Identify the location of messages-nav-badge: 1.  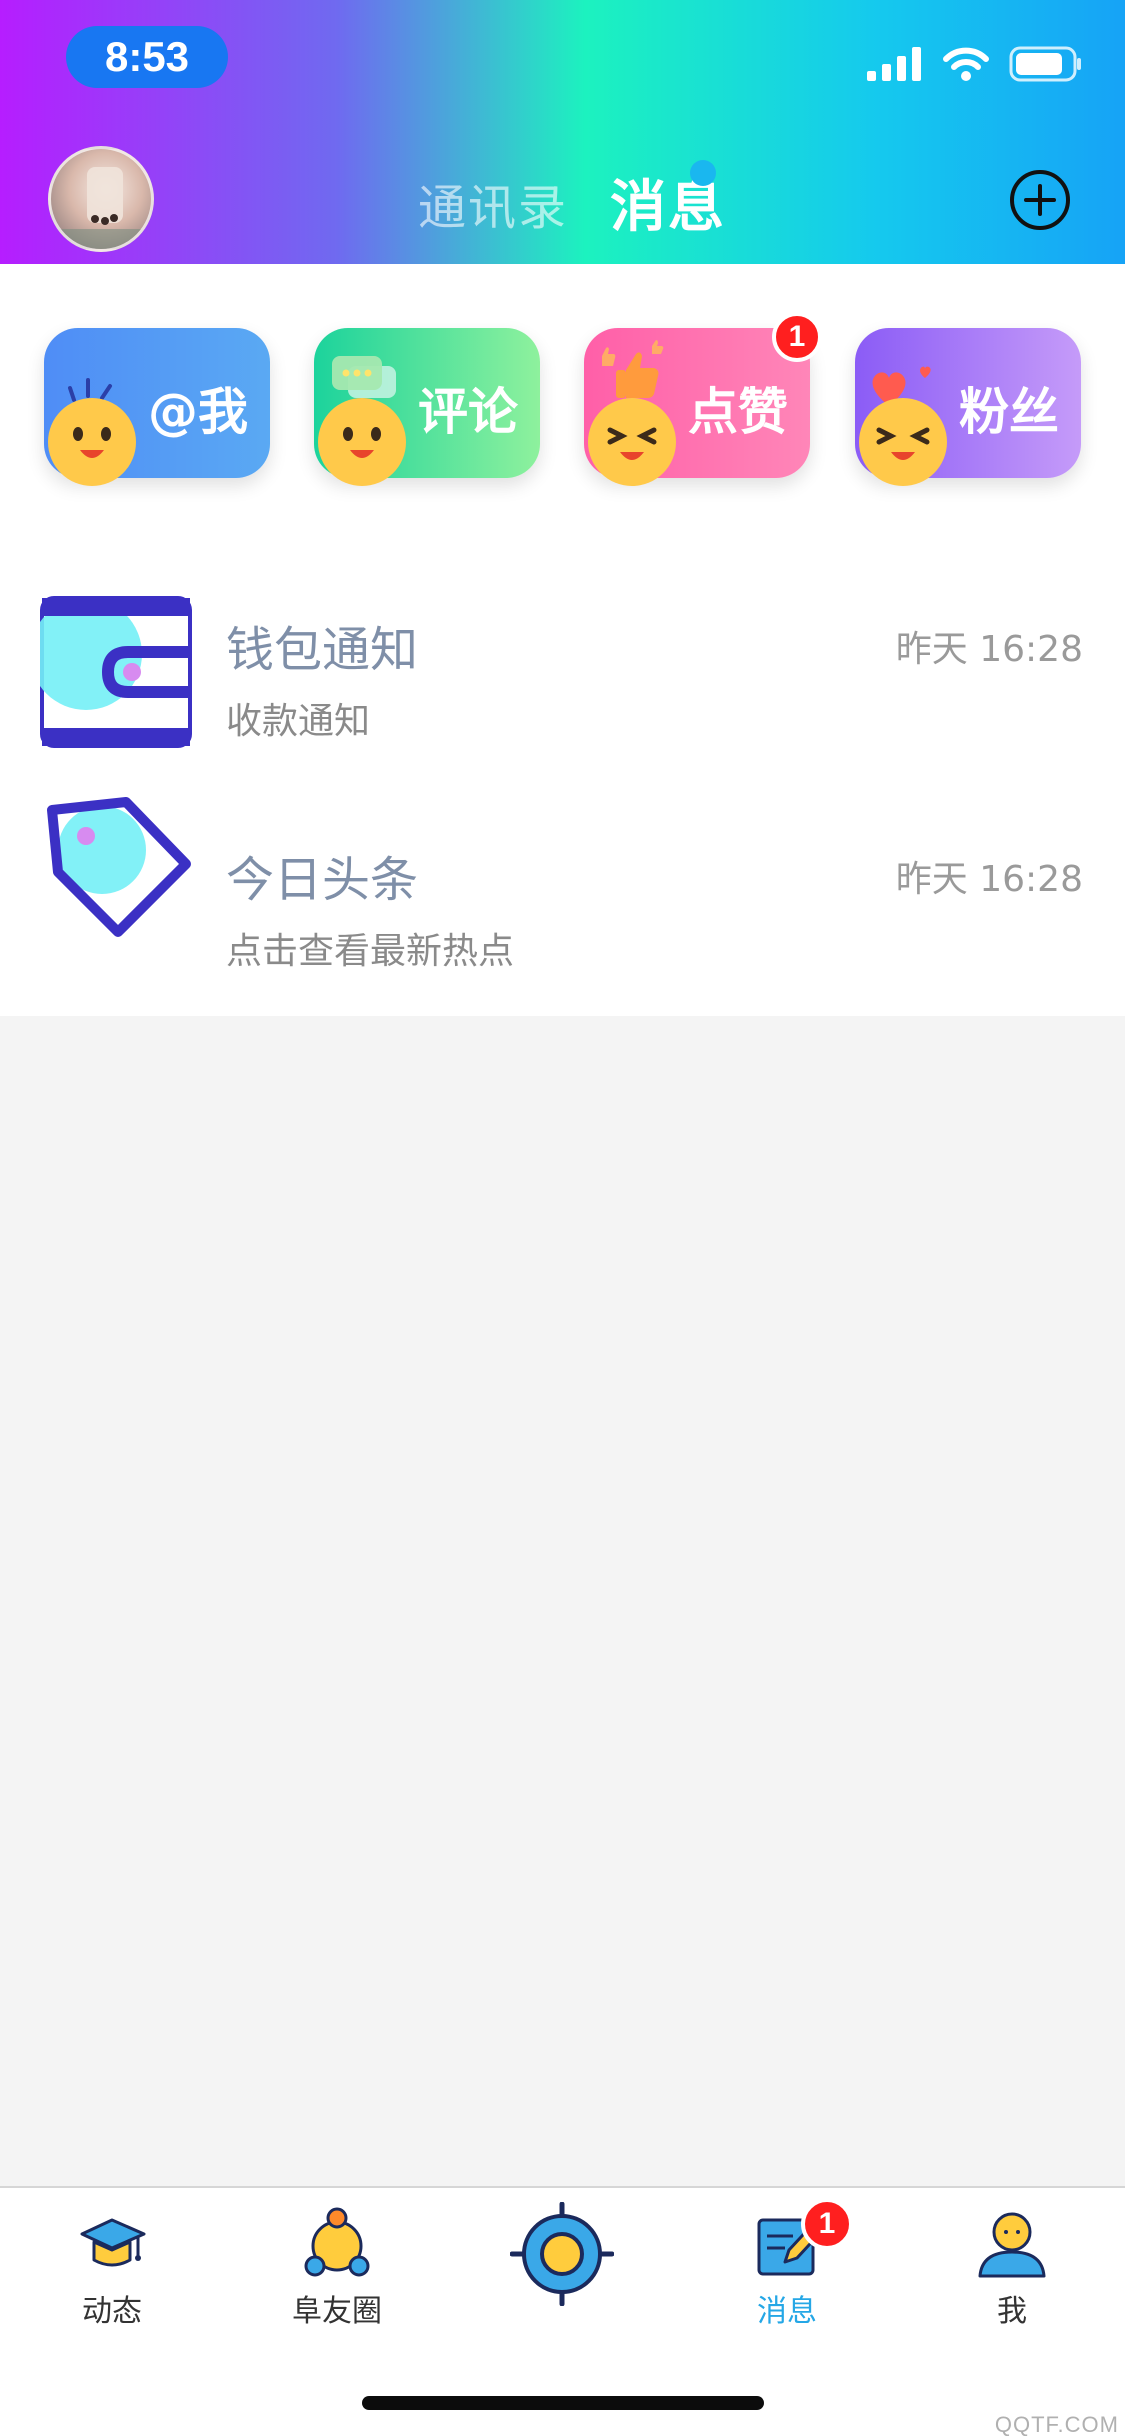
(827, 2224).